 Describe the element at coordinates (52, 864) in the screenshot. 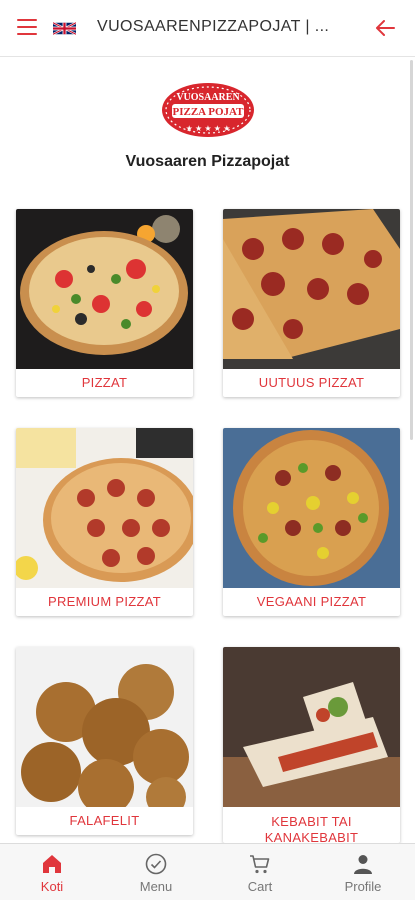

I see `home-icon` at that location.